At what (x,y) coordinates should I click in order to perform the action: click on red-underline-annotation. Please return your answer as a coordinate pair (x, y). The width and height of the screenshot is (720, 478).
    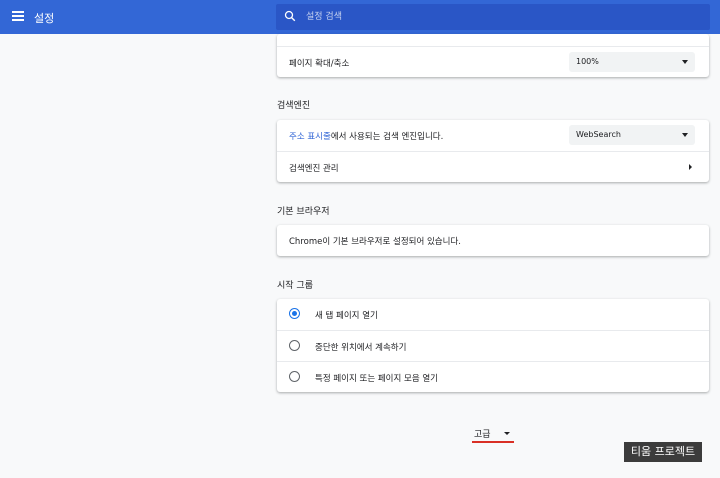
    Looking at the image, I should click on (493, 442).